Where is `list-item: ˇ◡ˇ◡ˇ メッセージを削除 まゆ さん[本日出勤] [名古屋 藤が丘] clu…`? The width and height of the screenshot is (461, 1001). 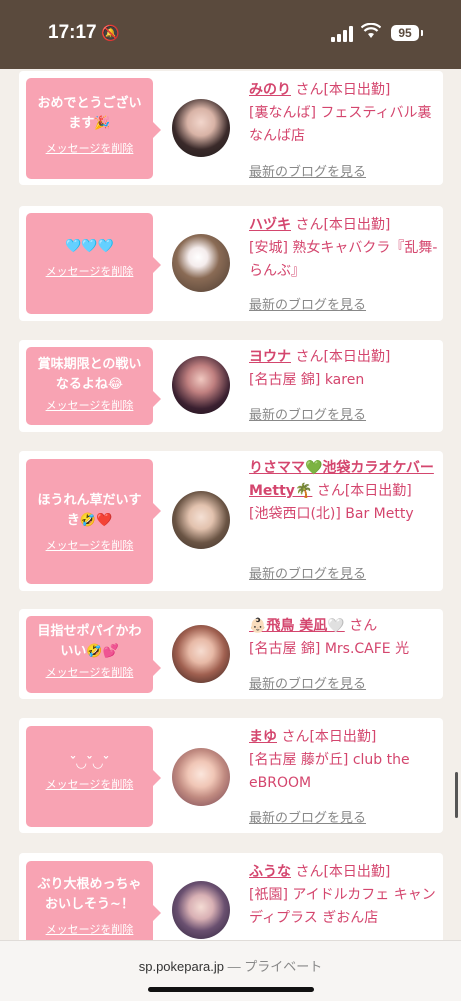 list-item: ˇ◡ˇ◡ˇ メッセージを削除 まゆ さん[本日出勤] [名古屋 藤が丘] clu… is located at coordinates (231, 775).